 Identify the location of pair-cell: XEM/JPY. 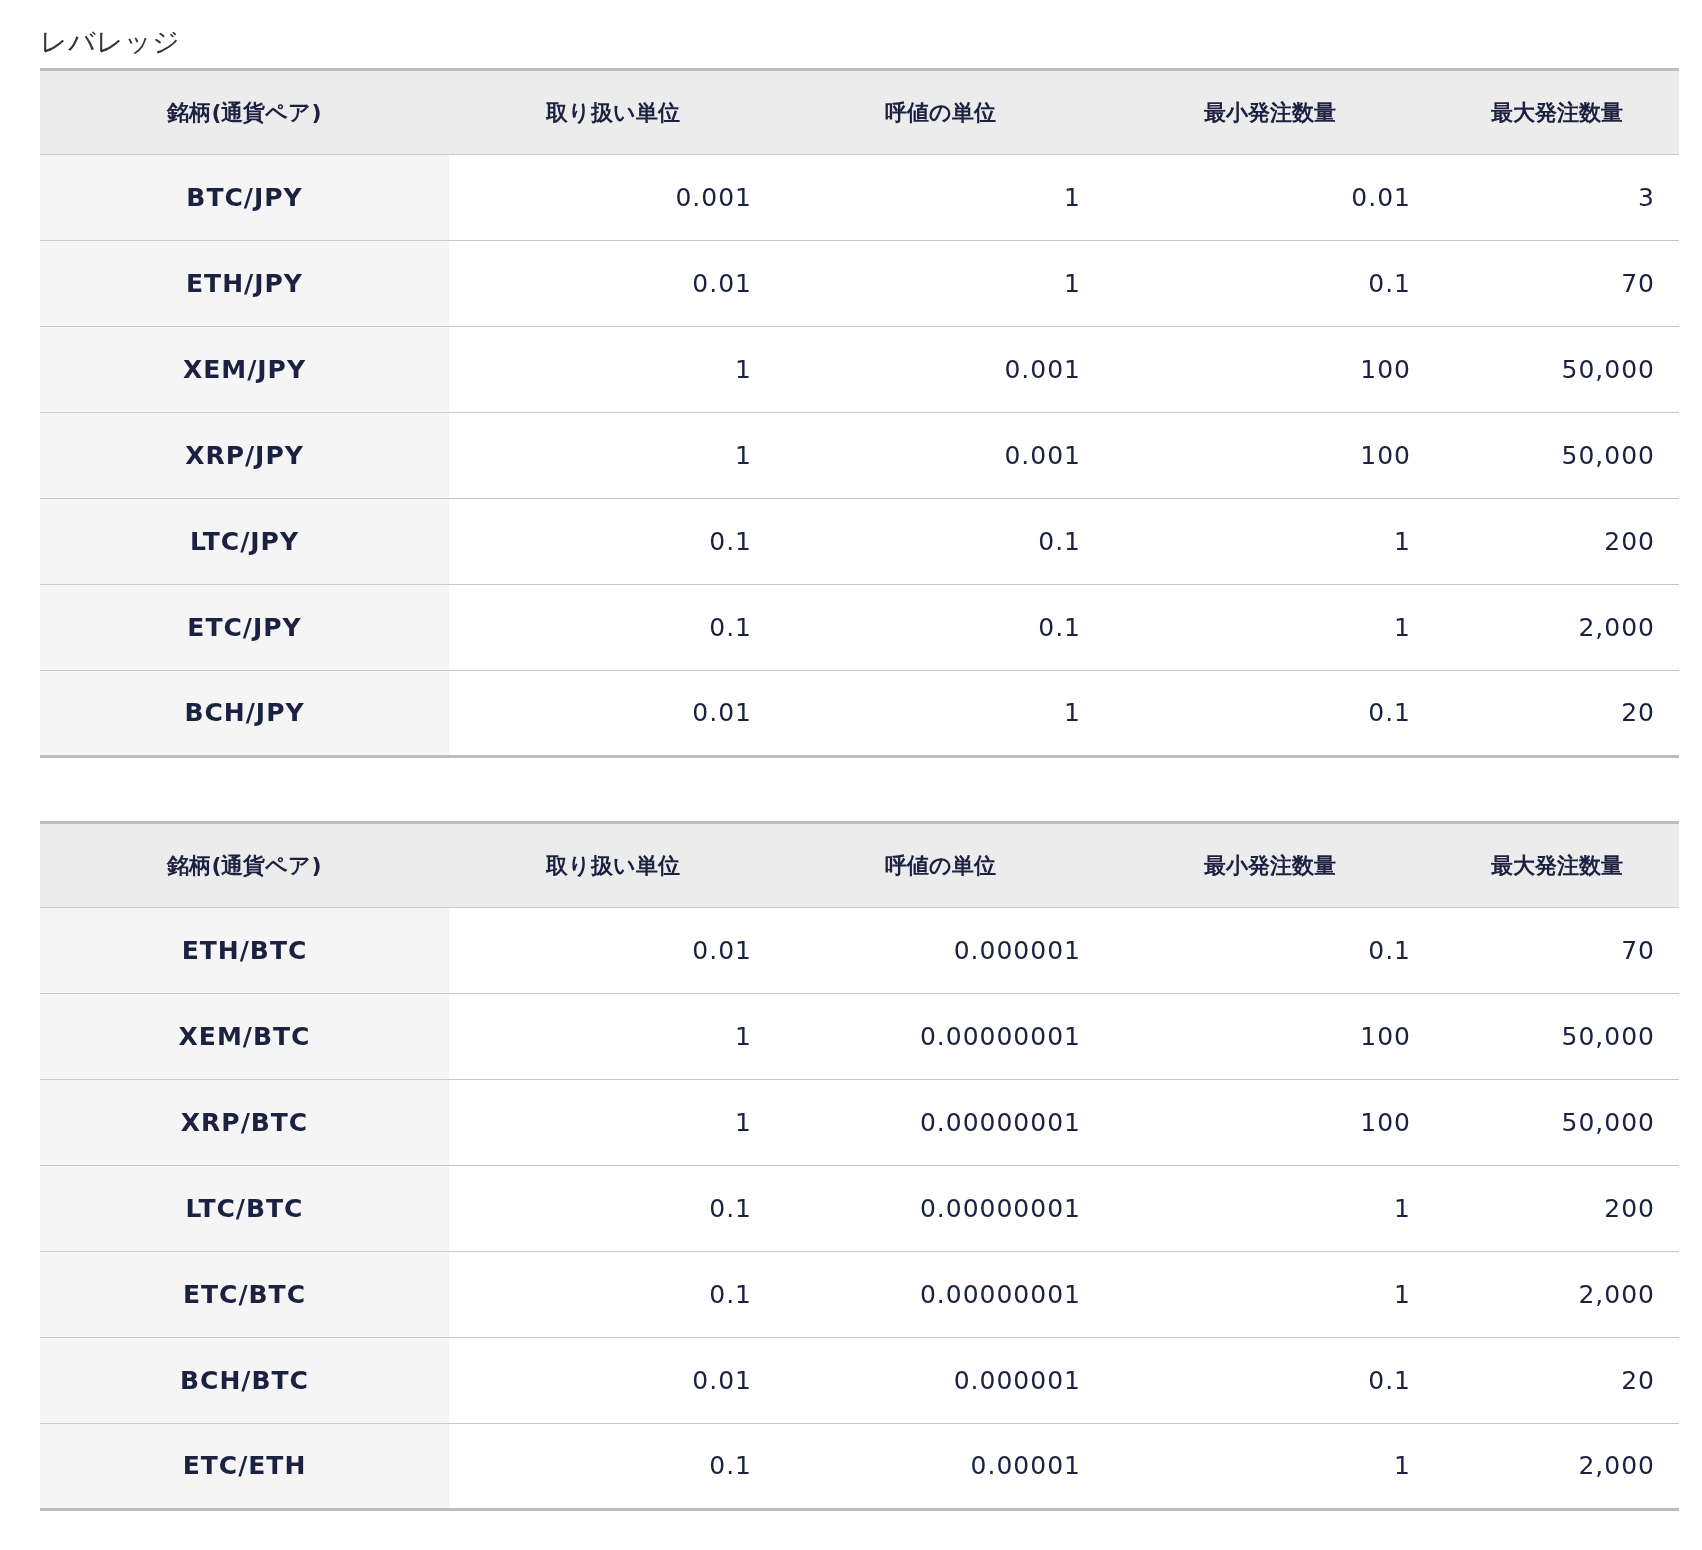
(244, 369).